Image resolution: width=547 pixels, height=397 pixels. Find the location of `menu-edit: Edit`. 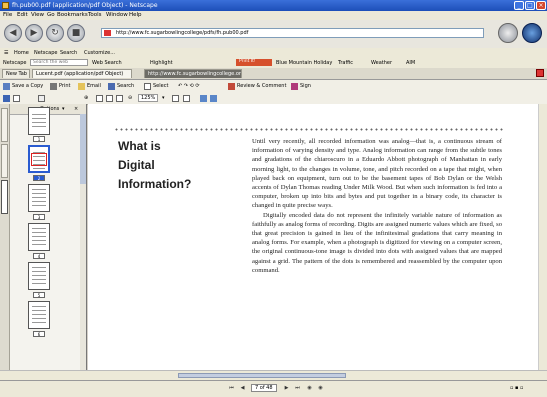

menu-edit: Edit is located at coordinates (22, 15).